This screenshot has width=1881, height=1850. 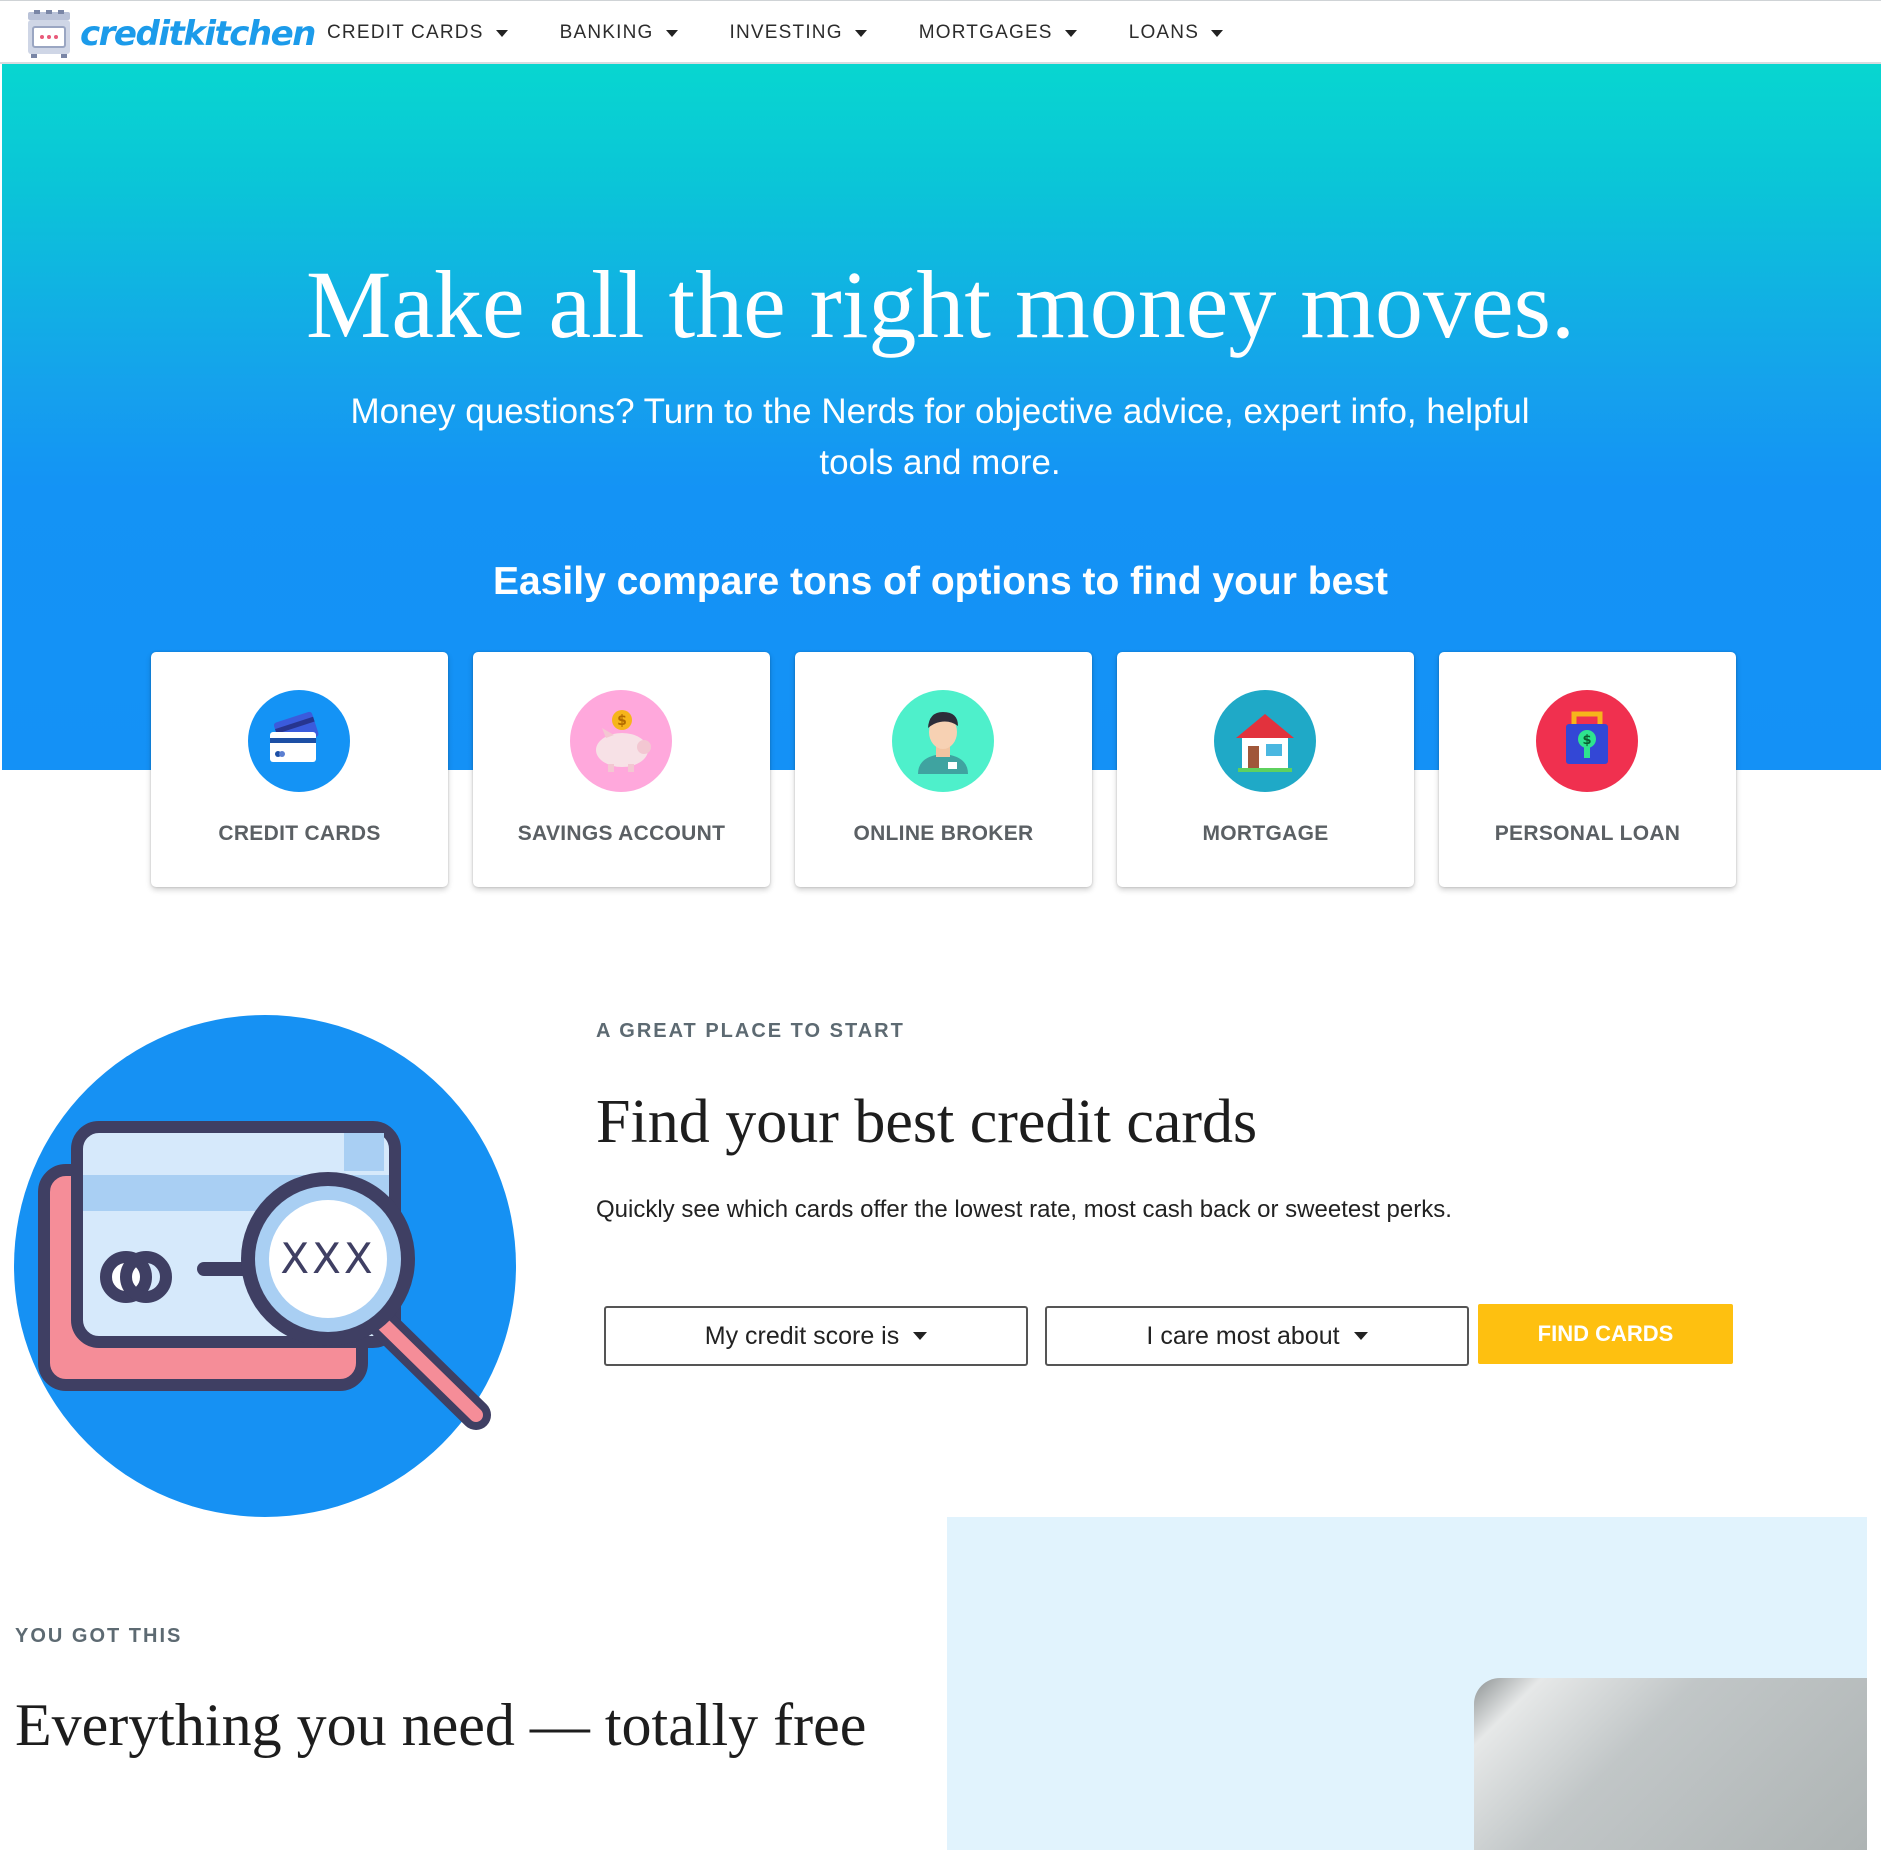 I want to click on option-card-mortgage: MORTGAGE, so click(x=1265, y=769).